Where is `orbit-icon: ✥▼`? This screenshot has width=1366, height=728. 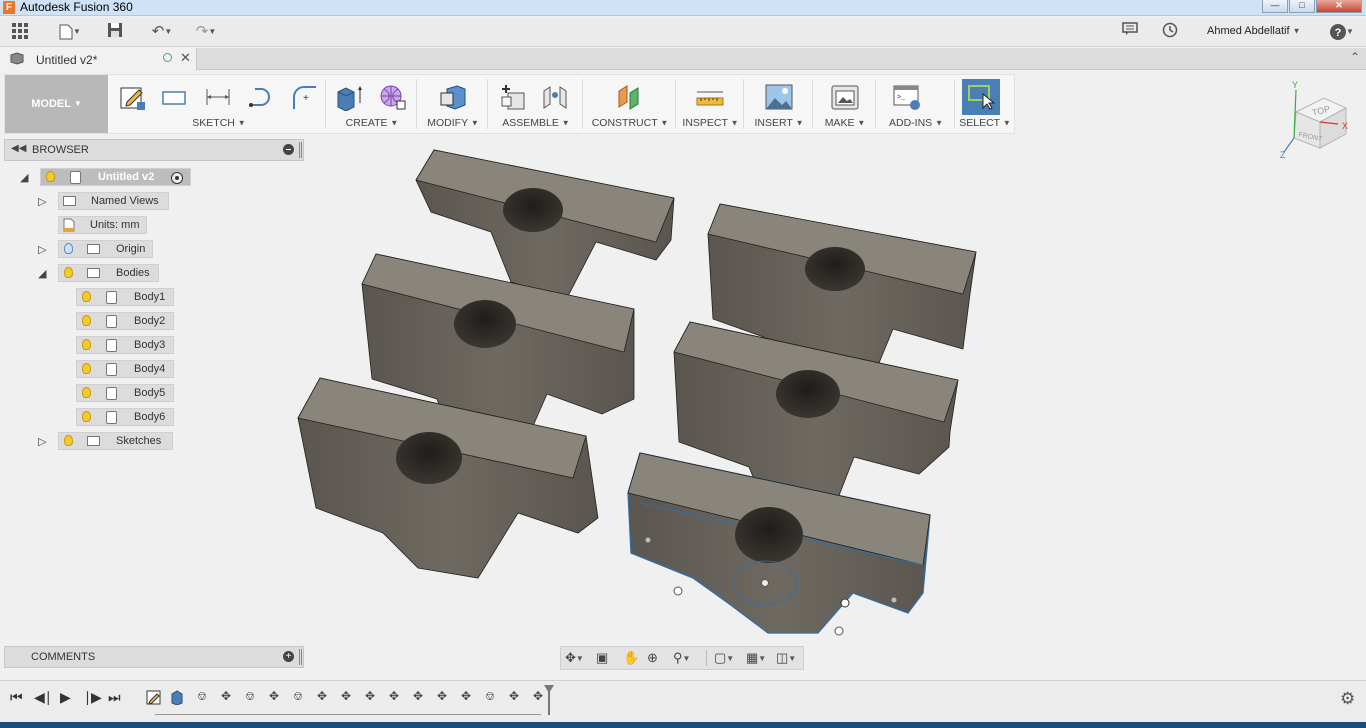 orbit-icon: ✥▼ is located at coordinates (574, 658).